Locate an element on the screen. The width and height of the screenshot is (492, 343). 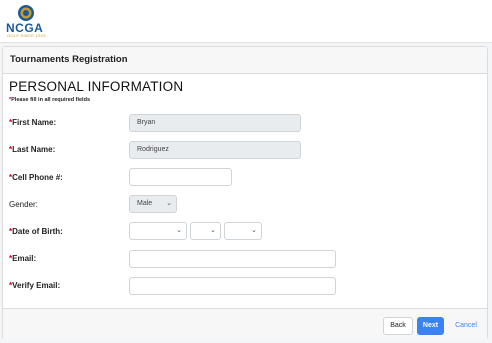
page-title: Tournaments Registration is located at coordinates (69, 59).